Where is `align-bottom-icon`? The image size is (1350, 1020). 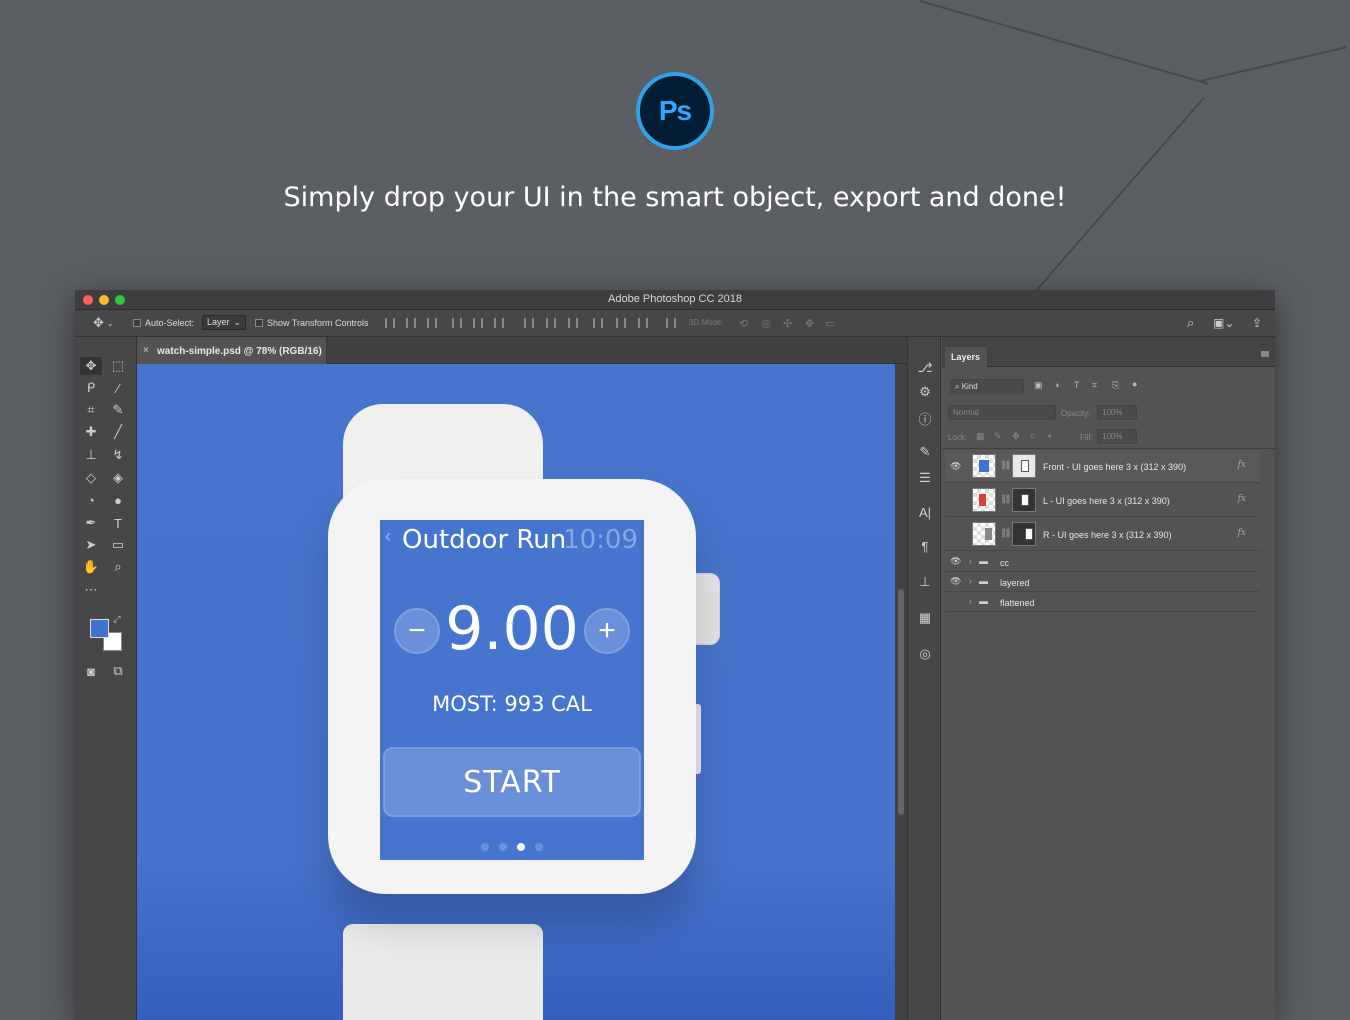
align-bottom-icon is located at coordinates (432, 323).